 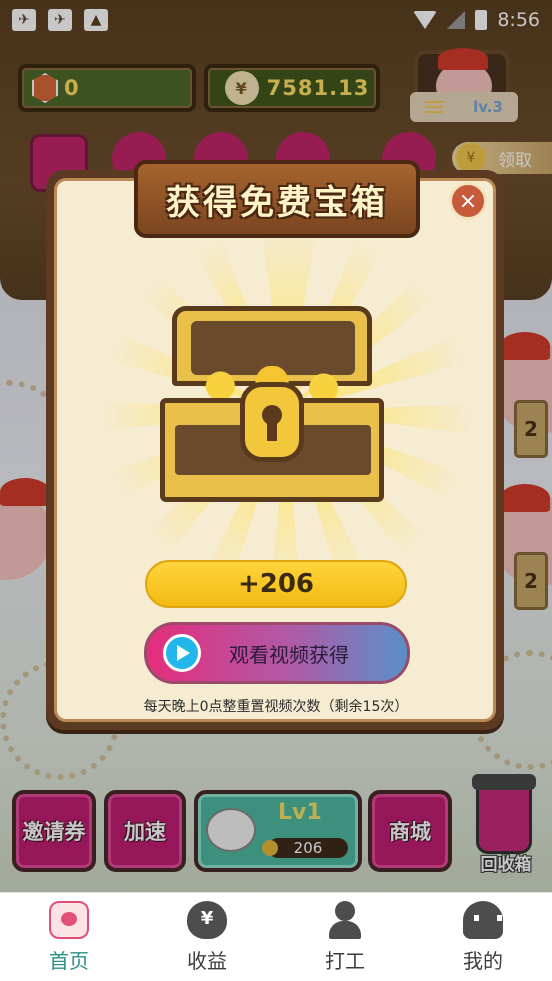 I want to click on profile-icon, so click(x=483, y=919).